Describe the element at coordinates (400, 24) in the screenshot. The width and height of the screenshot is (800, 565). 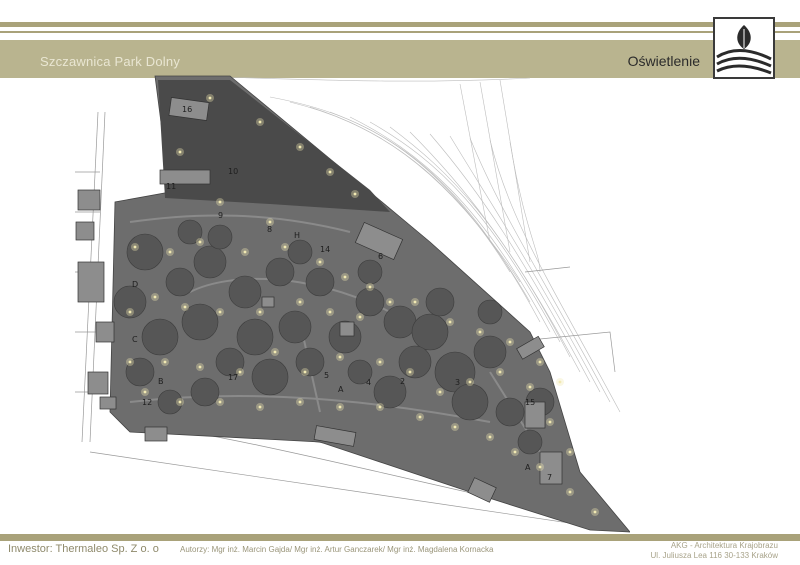
I see `header-rule-top` at that location.